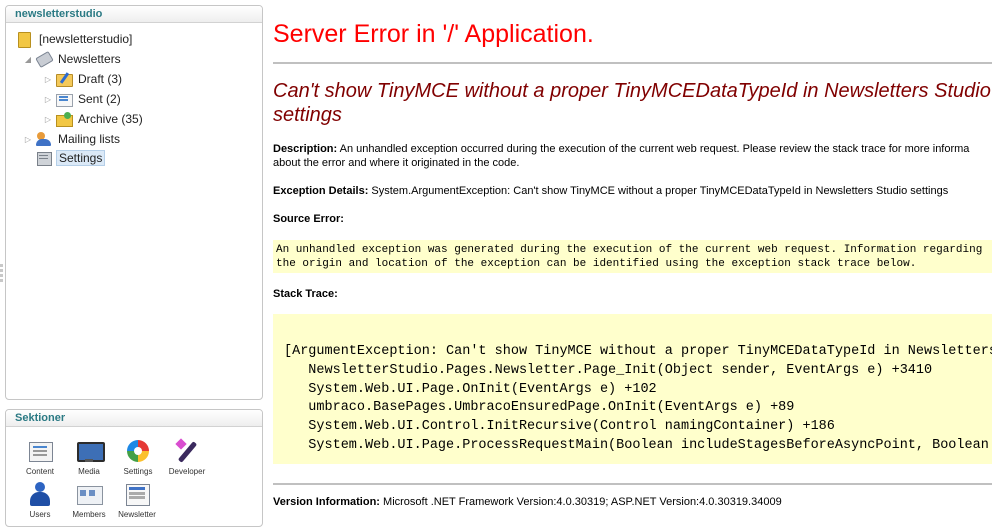 The width and height of the screenshot is (992, 527). Describe the element at coordinates (89, 471) in the screenshot. I see `section-label: Media` at that location.